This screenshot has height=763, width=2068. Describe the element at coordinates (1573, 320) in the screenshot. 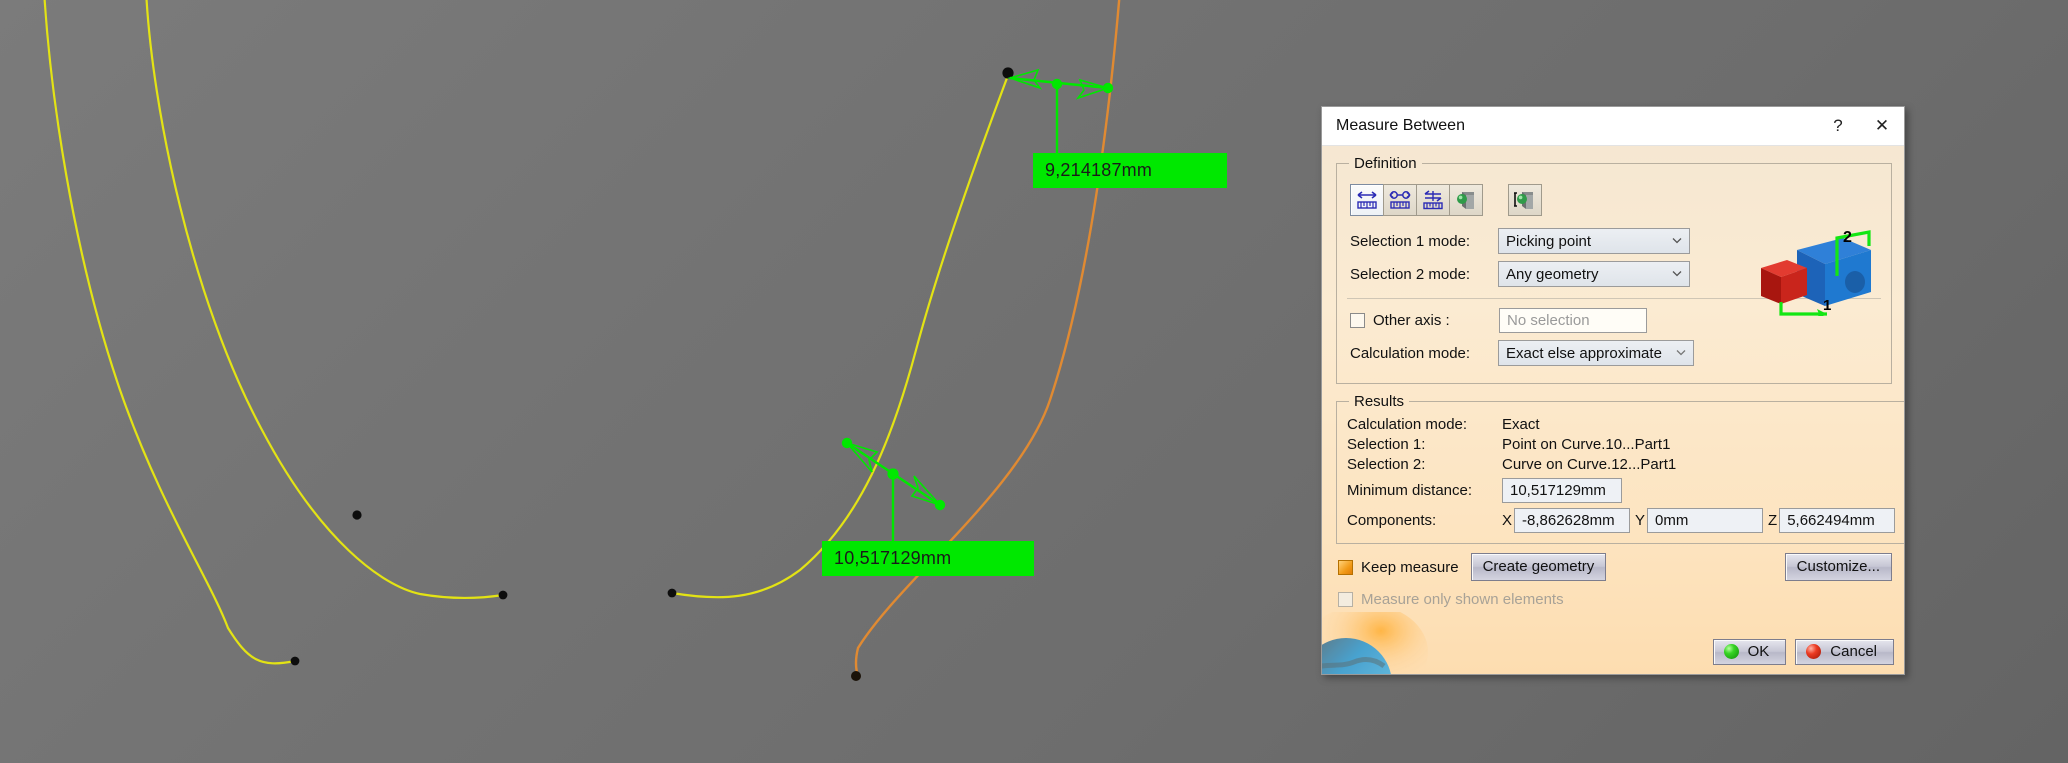

I see `other-axis-field: No selection` at that location.